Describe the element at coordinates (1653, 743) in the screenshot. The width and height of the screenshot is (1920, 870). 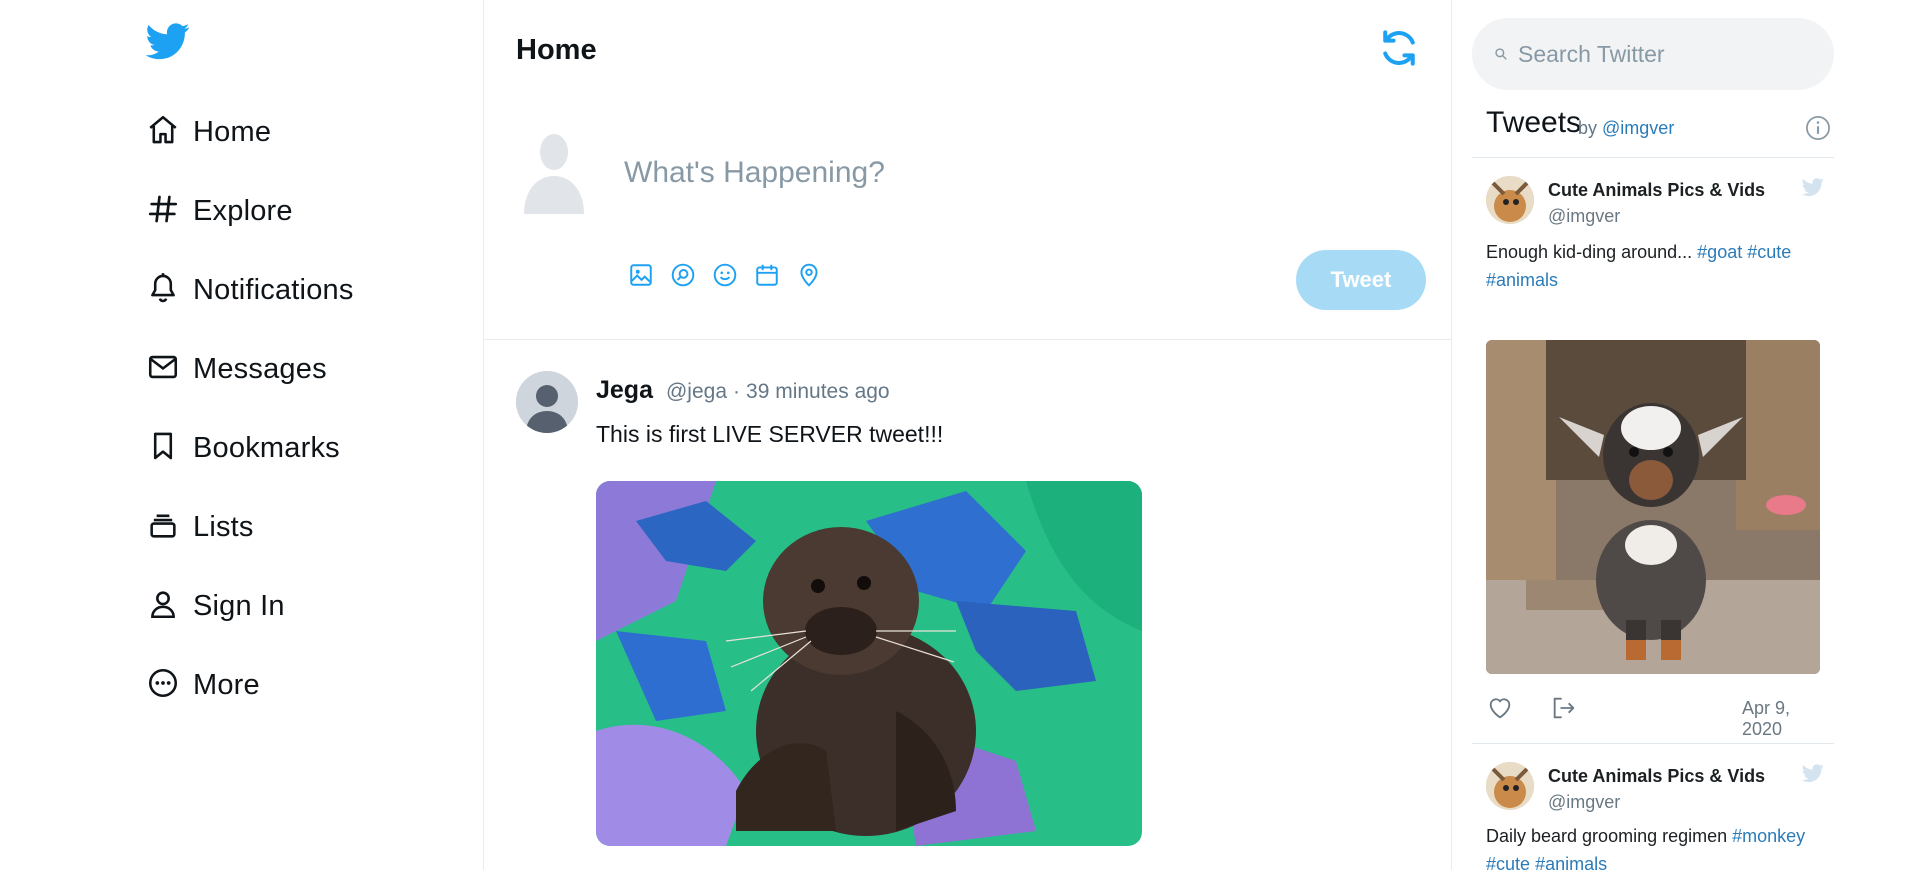
I see `divider` at that location.